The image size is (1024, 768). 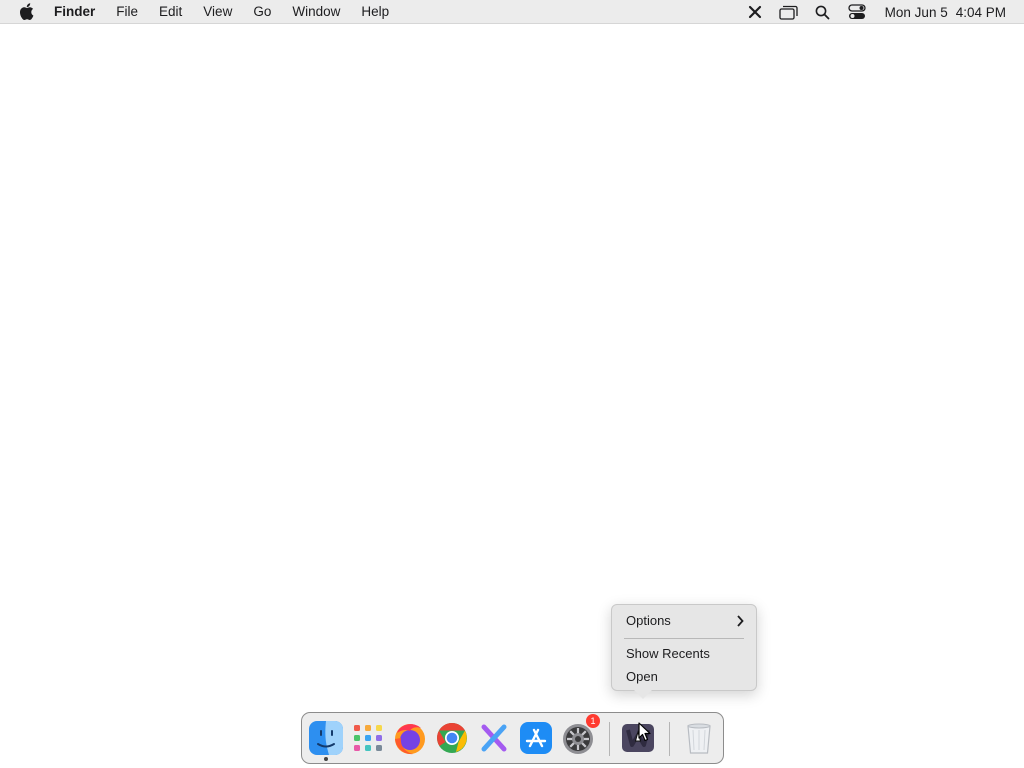 What do you see at coordinates (648, 620) in the screenshot?
I see `menu-item-options-label: Options` at bounding box center [648, 620].